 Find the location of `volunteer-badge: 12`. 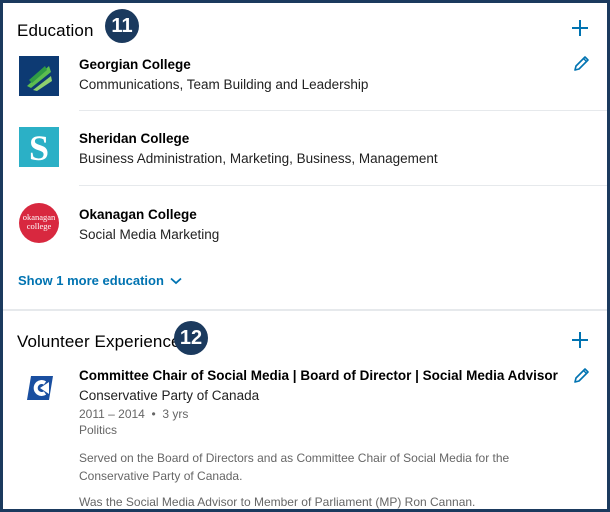

volunteer-badge: 12 is located at coordinates (191, 338).